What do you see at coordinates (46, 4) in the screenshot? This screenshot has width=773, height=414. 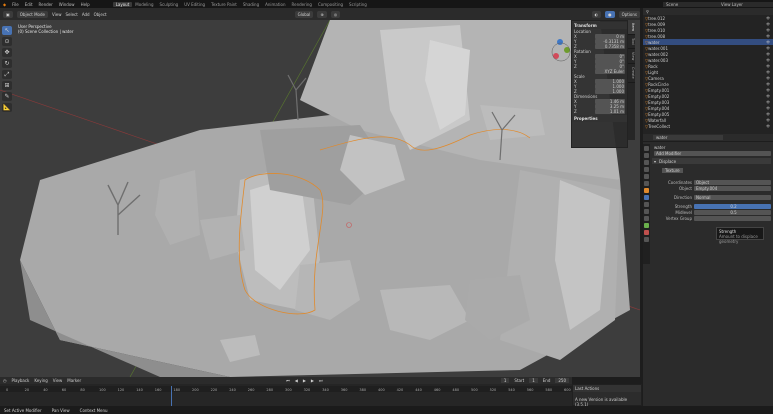 I see `menu-render: Render` at bounding box center [46, 4].